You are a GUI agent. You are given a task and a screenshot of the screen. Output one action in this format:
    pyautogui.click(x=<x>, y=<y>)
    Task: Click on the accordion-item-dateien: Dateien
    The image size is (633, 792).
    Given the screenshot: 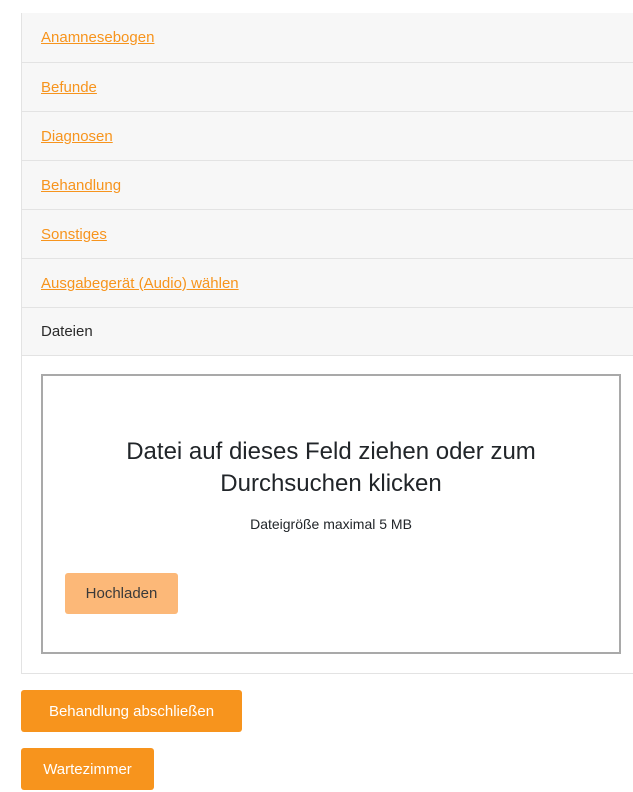 What is the action you would take?
    pyautogui.click(x=327, y=331)
    